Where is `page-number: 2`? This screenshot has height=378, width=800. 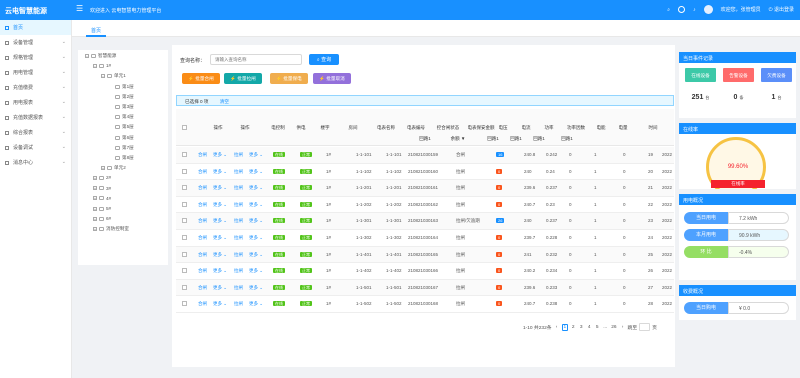 page-number: 2 is located at coordinates (573, 327).